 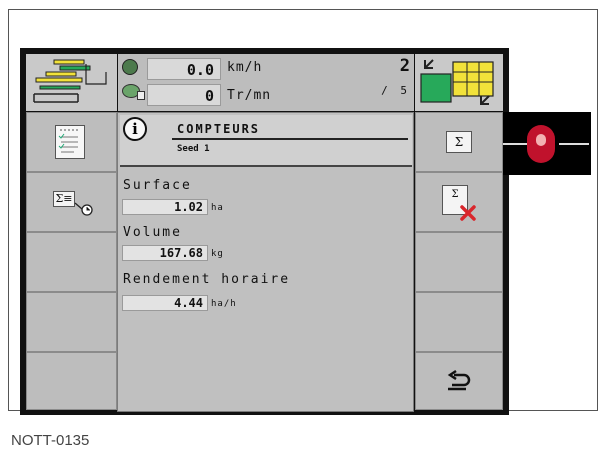 I want to click on back-arrow-icon, so click(x=459, y=380).